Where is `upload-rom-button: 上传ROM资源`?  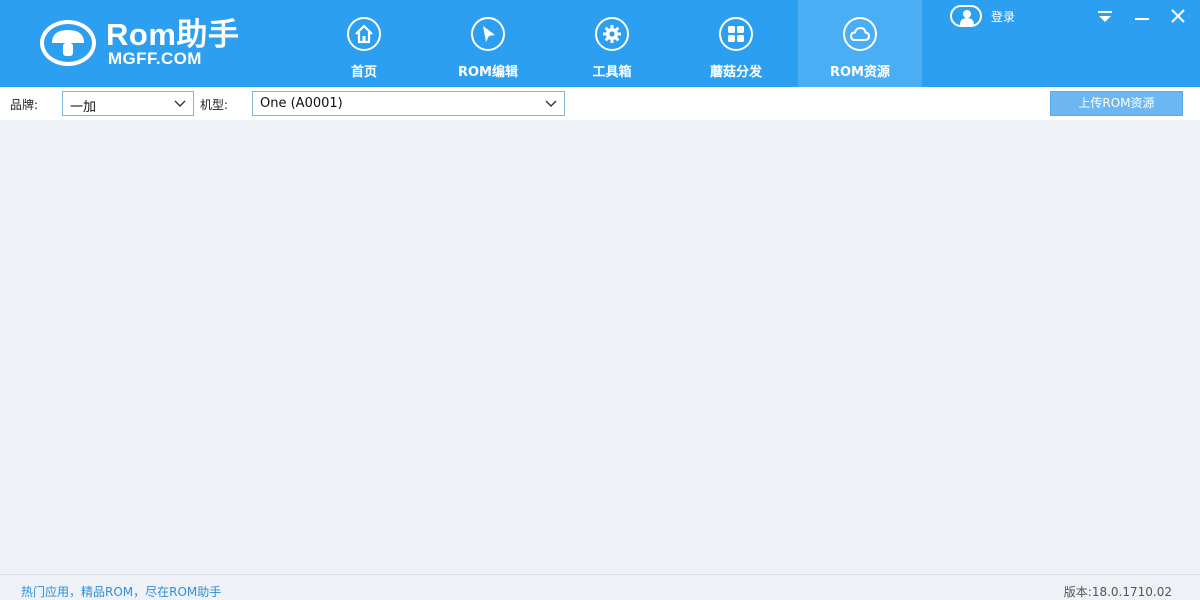
upload-rom-button: 上传ROM资源 is located at coordinates (1116, 103).